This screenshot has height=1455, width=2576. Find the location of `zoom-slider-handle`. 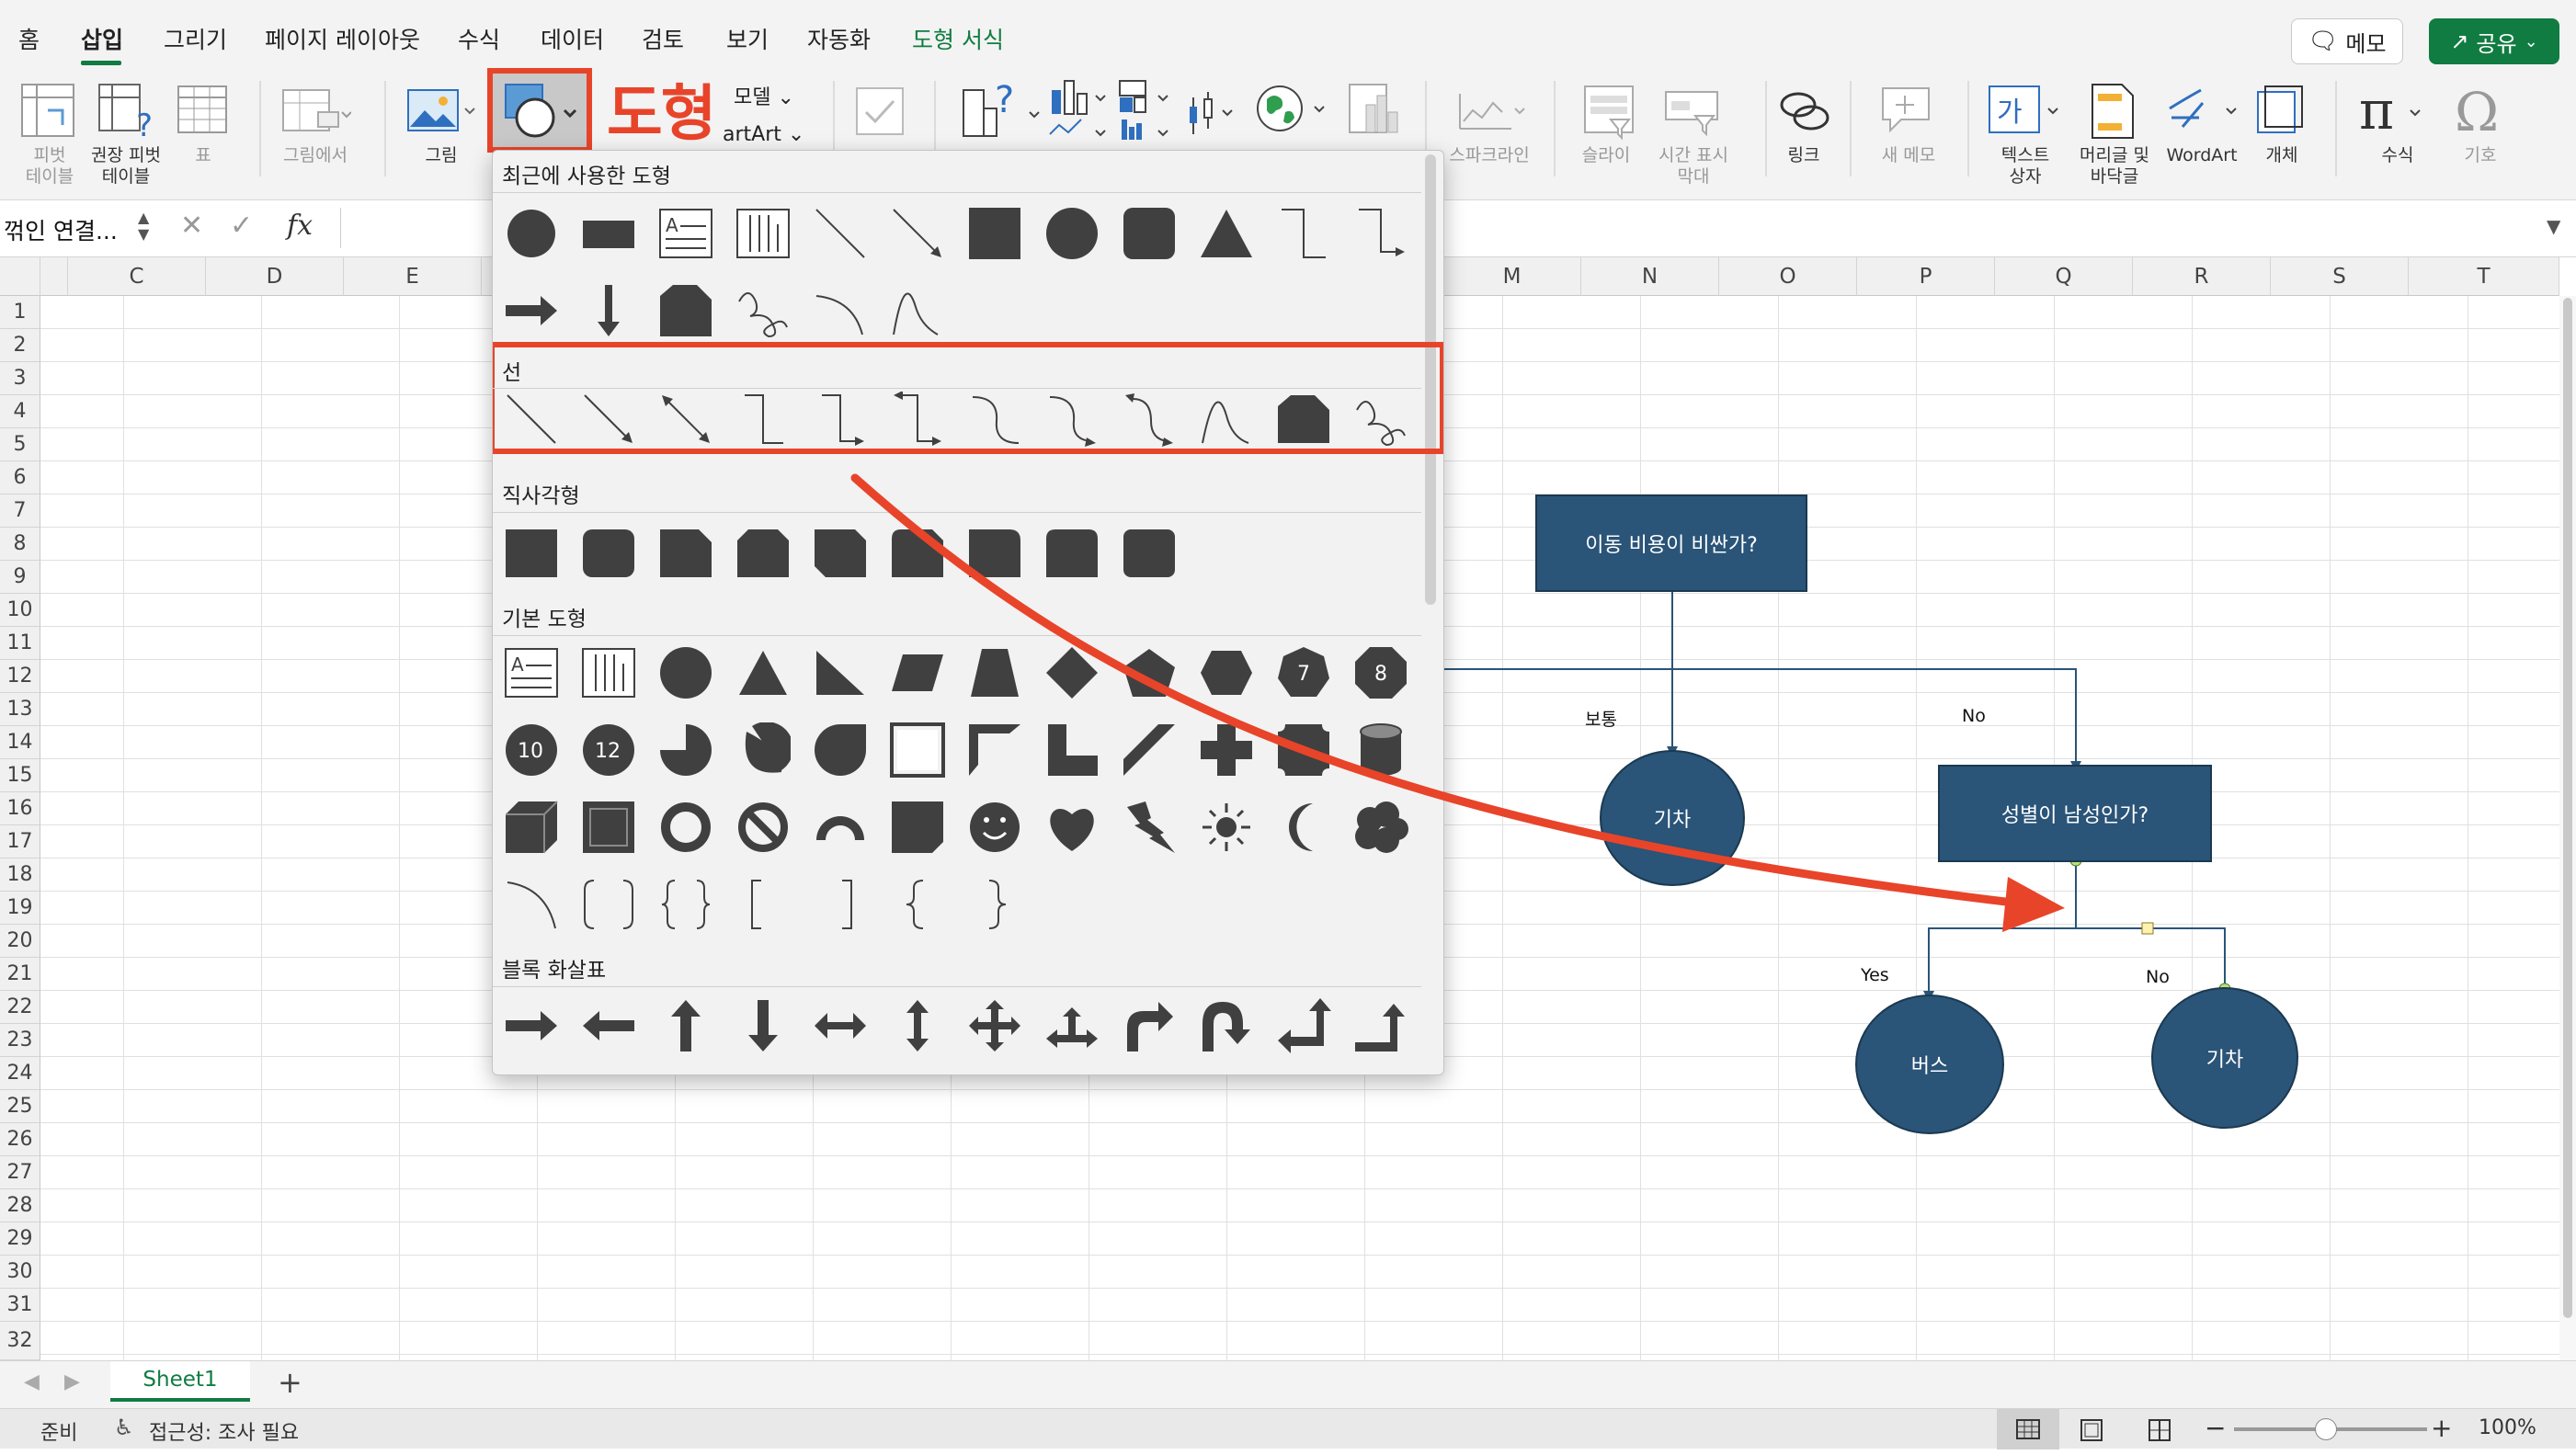

zoom-slider-handle is located at coordinates (2326, 1429).